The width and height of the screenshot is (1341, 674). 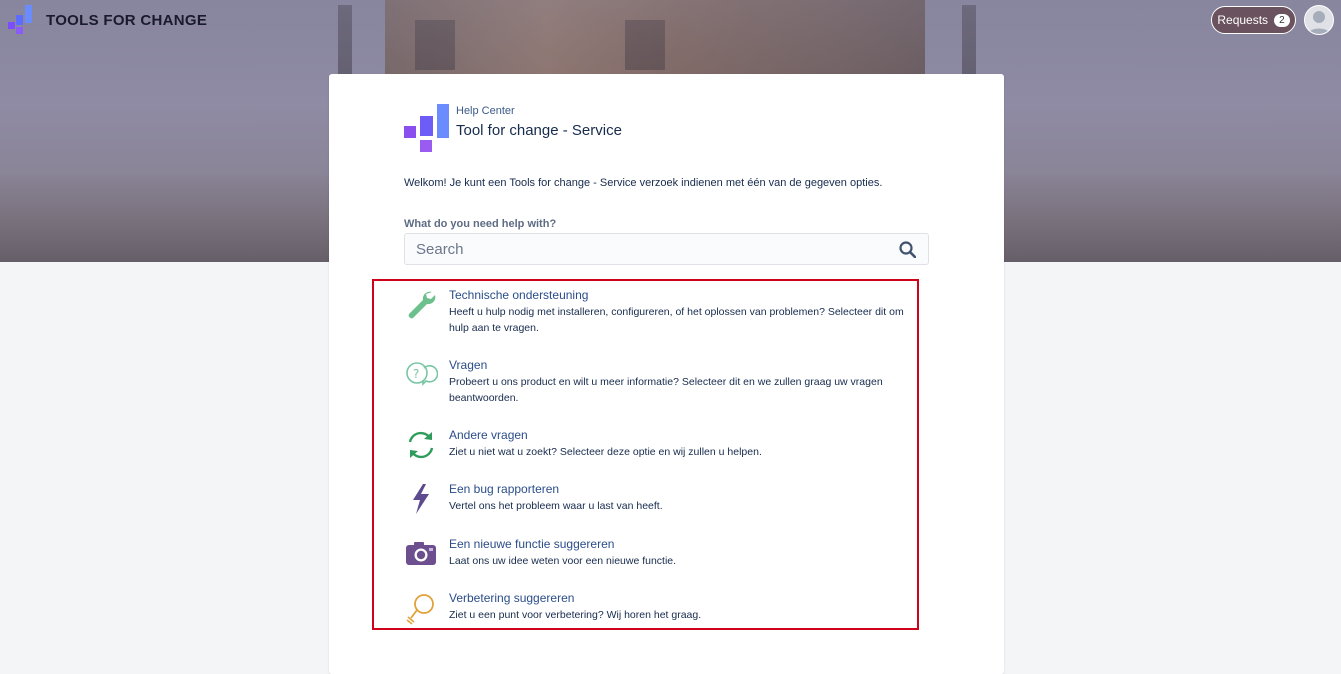 What do you see at coordinates (504, 489) in the screenshot?
I see `request-type-title: Een bug rapporteren` at bounding box center [504, 489].